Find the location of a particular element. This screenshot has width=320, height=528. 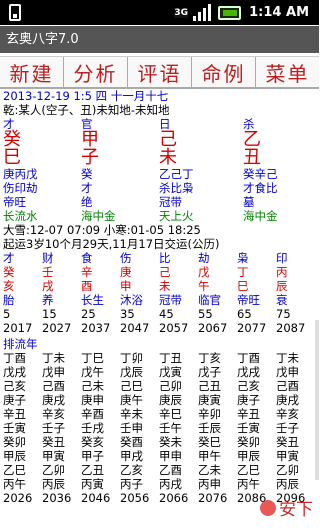

liunian-cell: 辛卯 is located at coordinates (209, 414).